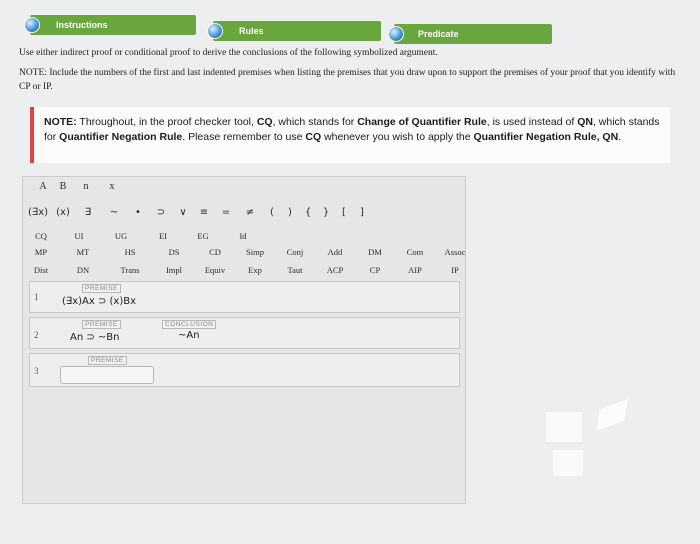 Image resolution: width=700 pixels, height=544 pixels. I want to click on wedge-key: ∨, so click(183, 212).